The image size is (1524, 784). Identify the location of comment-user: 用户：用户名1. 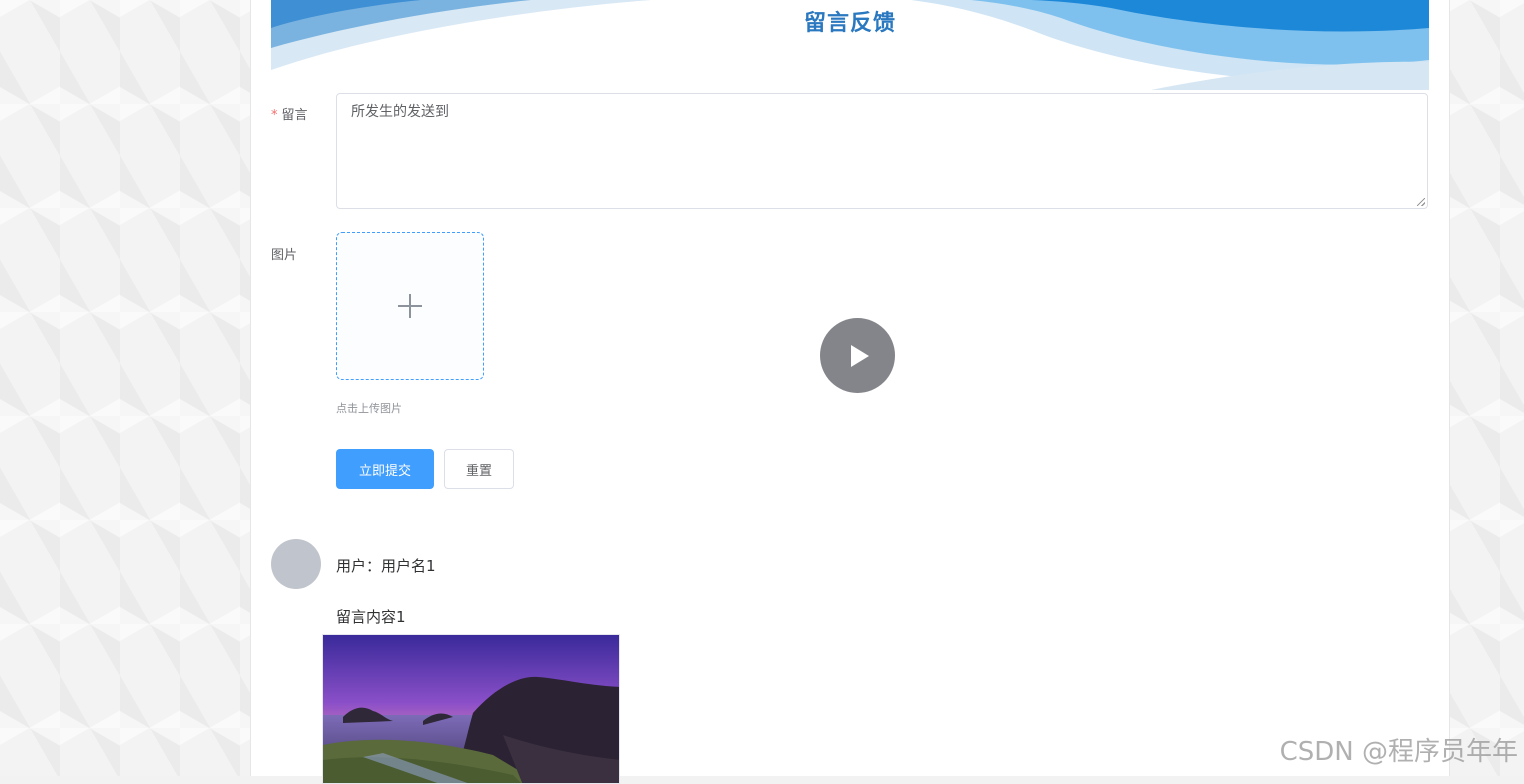
(386, 566).